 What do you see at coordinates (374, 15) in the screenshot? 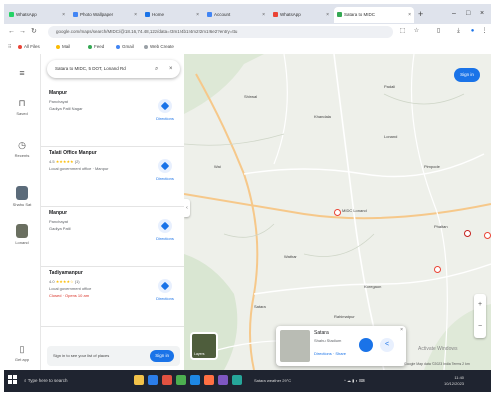
I see `tab-active-maps: Satara to MIDC ×` at bounding box center [374, 15].